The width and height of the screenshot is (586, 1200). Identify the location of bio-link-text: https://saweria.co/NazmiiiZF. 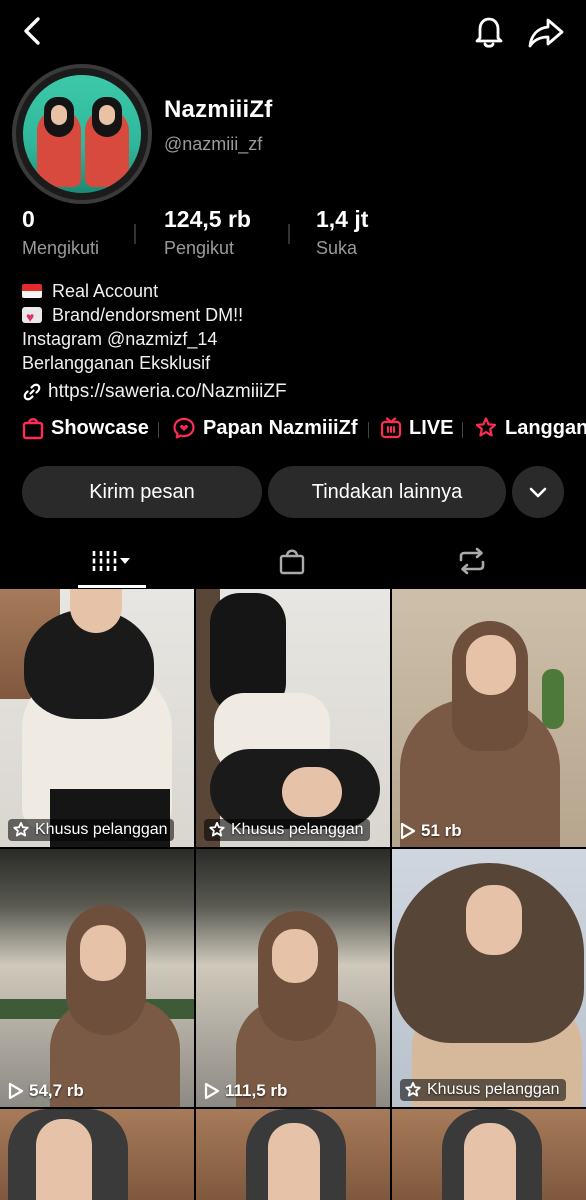
(167, 392).